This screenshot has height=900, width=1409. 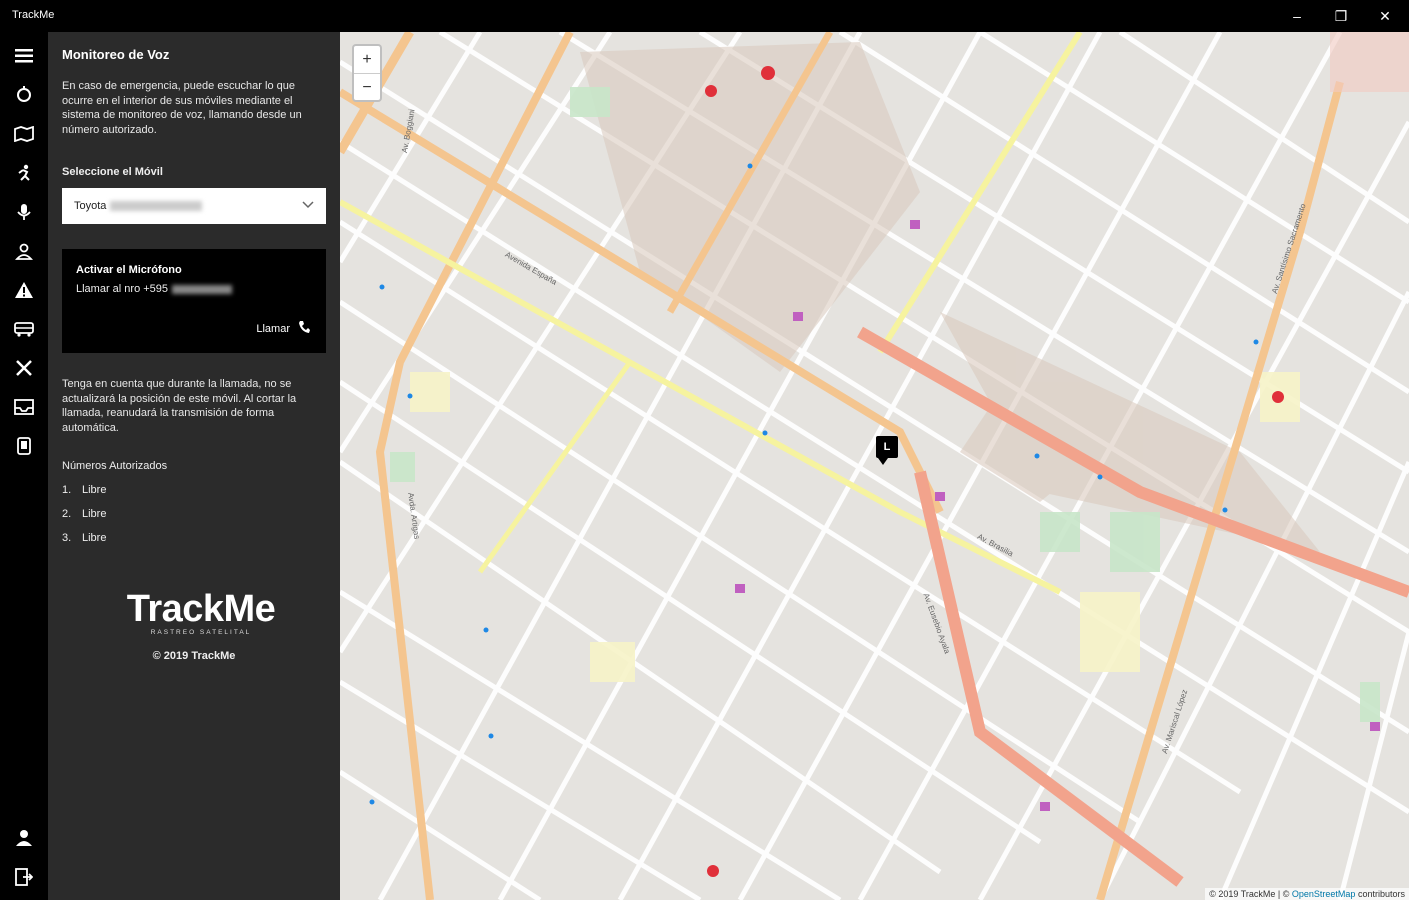 What do you see at coordinates (1341, 16) in the screenshot?
I see `maximize-button: ❐` at bounding box center [1341, 16].